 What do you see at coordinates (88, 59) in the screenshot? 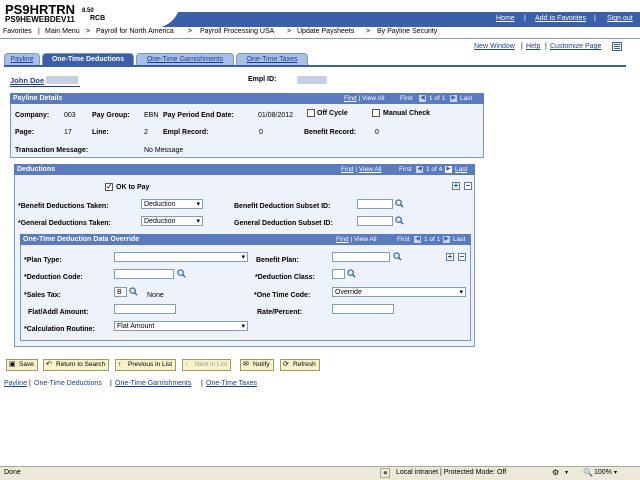
I see `tab-one-time-deductions: One-Time Deductions` at bounding box center [88, 59].